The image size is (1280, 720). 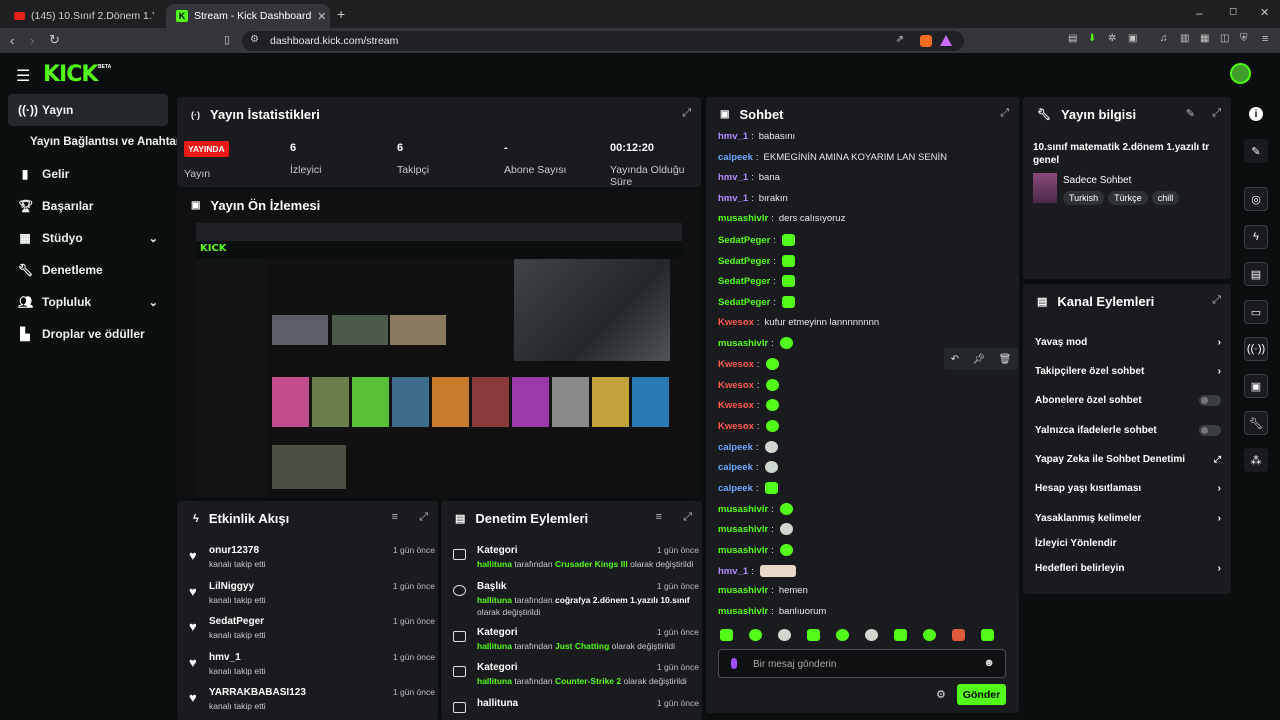 What do you see at coordinates (1128, 198) in the screenshot?
I see `tag: Türkçe` at bounding box center [1128, 198].